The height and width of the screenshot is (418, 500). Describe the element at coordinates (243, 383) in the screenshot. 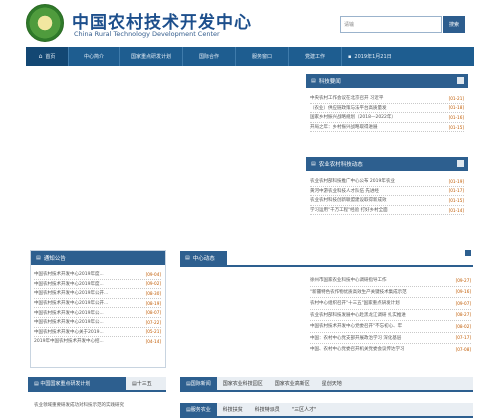

I see `tab-agri-parks: 国家农业科技园区` at that location.